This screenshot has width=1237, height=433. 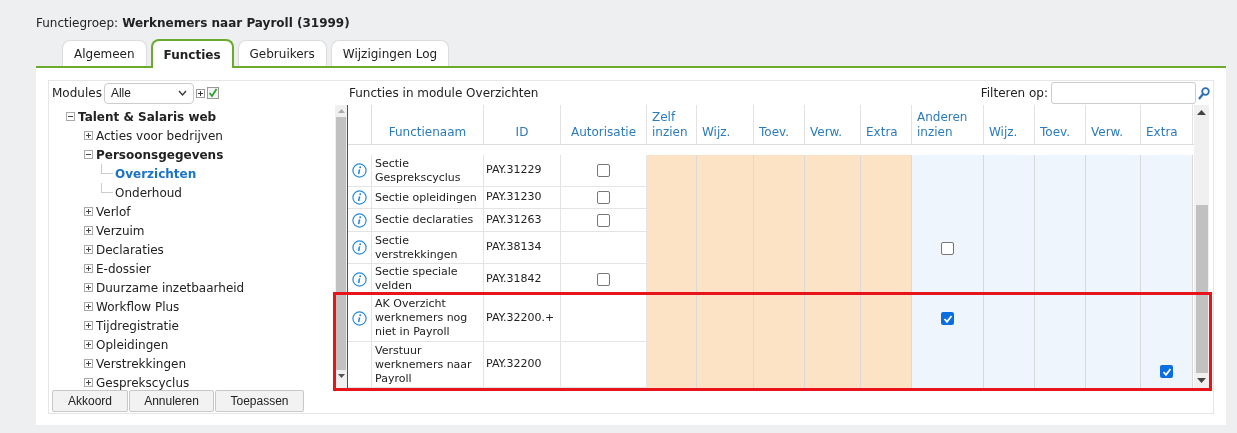 What do you see at coordinates (120, 230) in the screenshot?
I see `tree-item: Verzuim` at bounding box center [120, 230].